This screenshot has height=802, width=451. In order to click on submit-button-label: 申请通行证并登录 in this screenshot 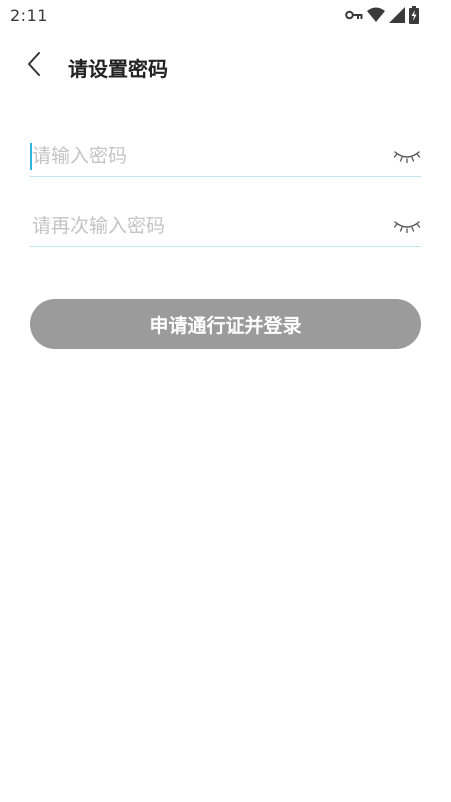, I will do `click(225, 325)`.